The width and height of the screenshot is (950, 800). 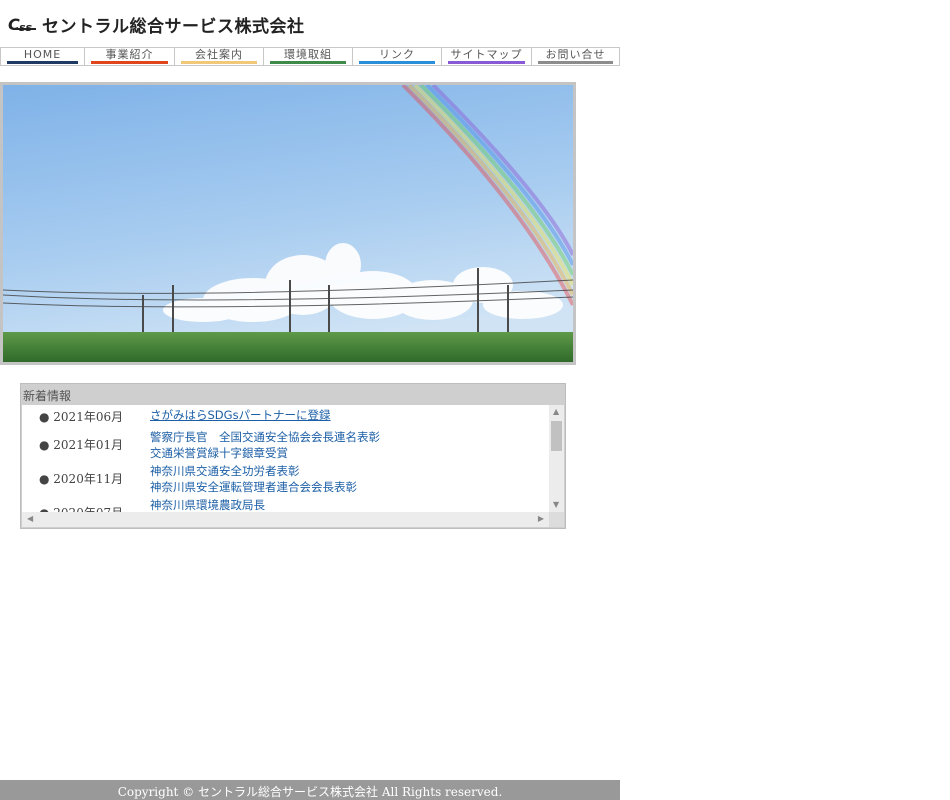 I want to click on nav-services: 事業紹介, so click(x=129, y=56).